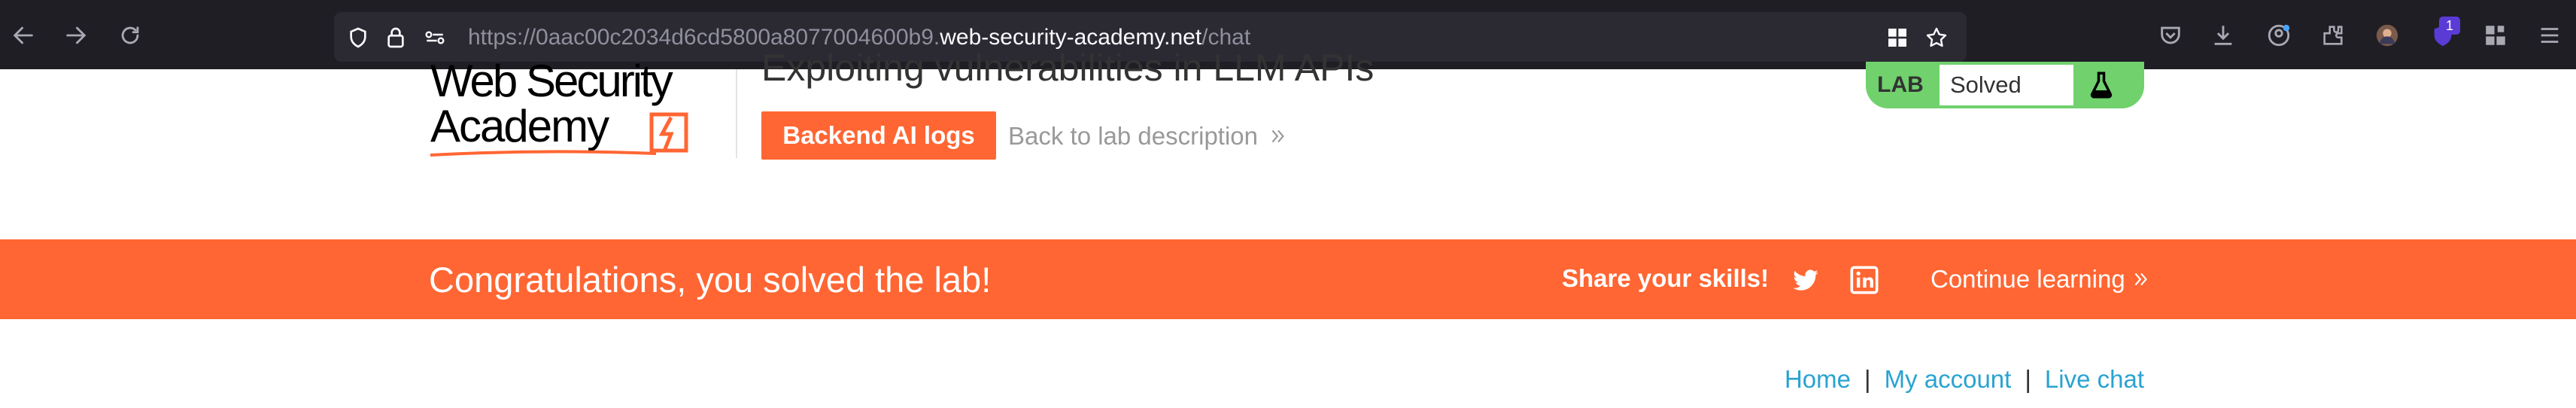 This screenshot has height=408, width=2576. Describe the element at coordinates (2095, 379) in the screenshot. I see `live-chat-link: Live chat` at that location.